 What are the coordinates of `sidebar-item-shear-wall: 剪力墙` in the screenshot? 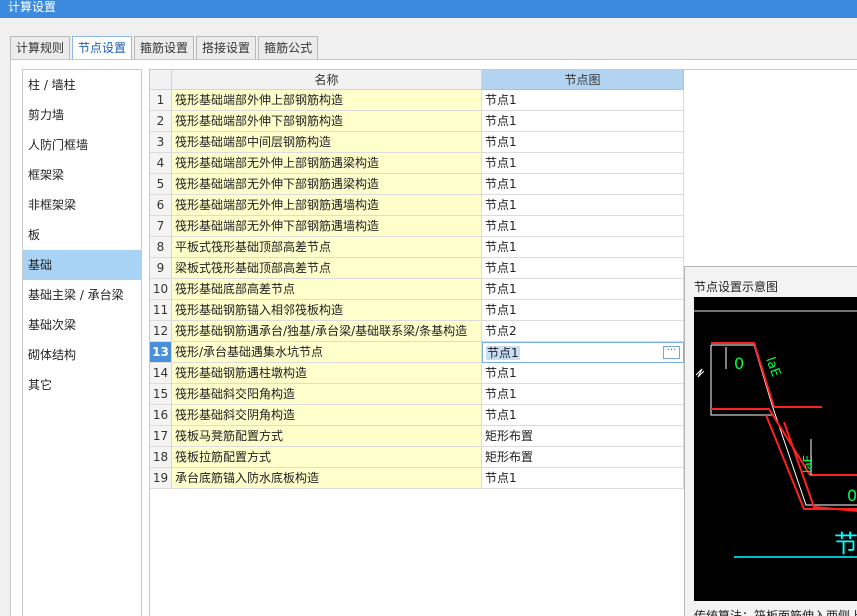 It's located at (82, 115).